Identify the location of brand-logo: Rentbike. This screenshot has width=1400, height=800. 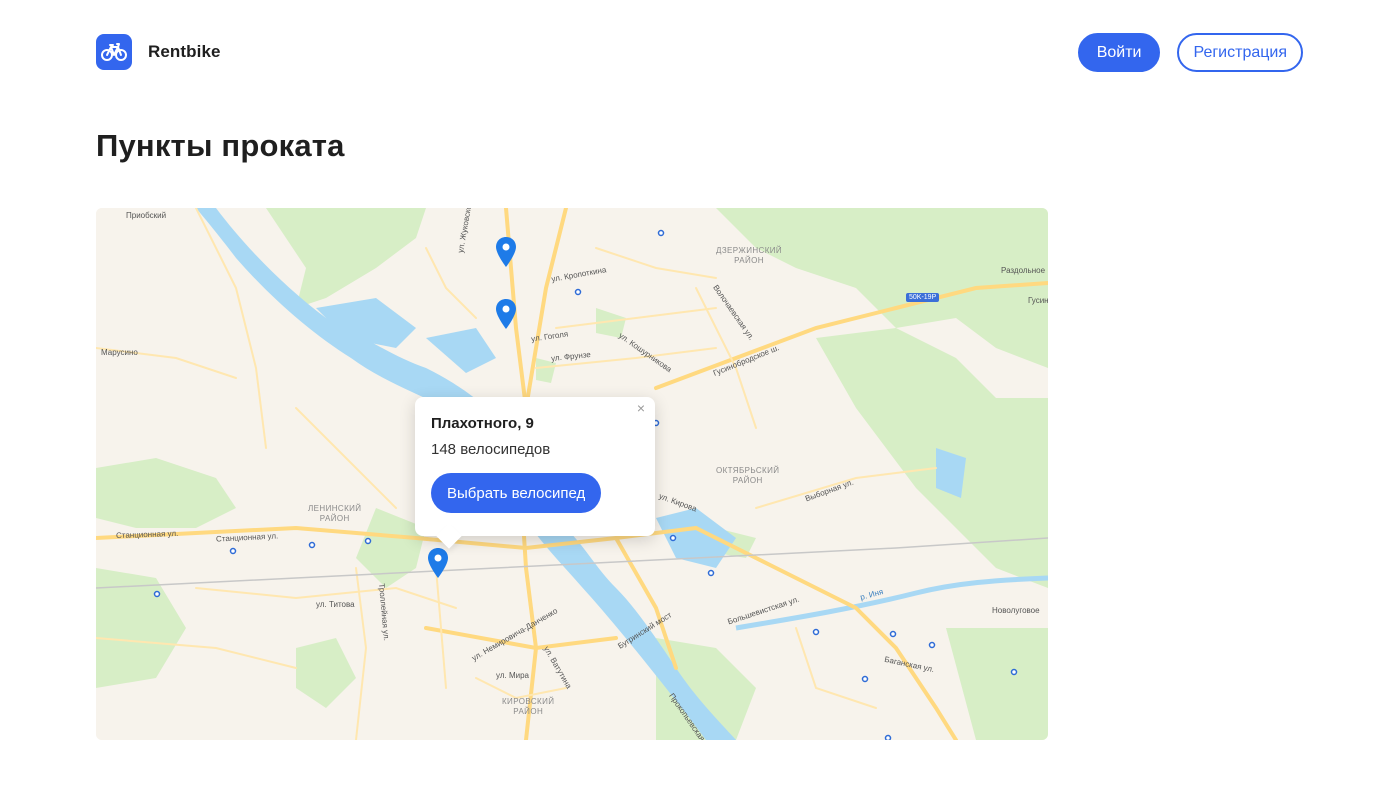
(158, 52).